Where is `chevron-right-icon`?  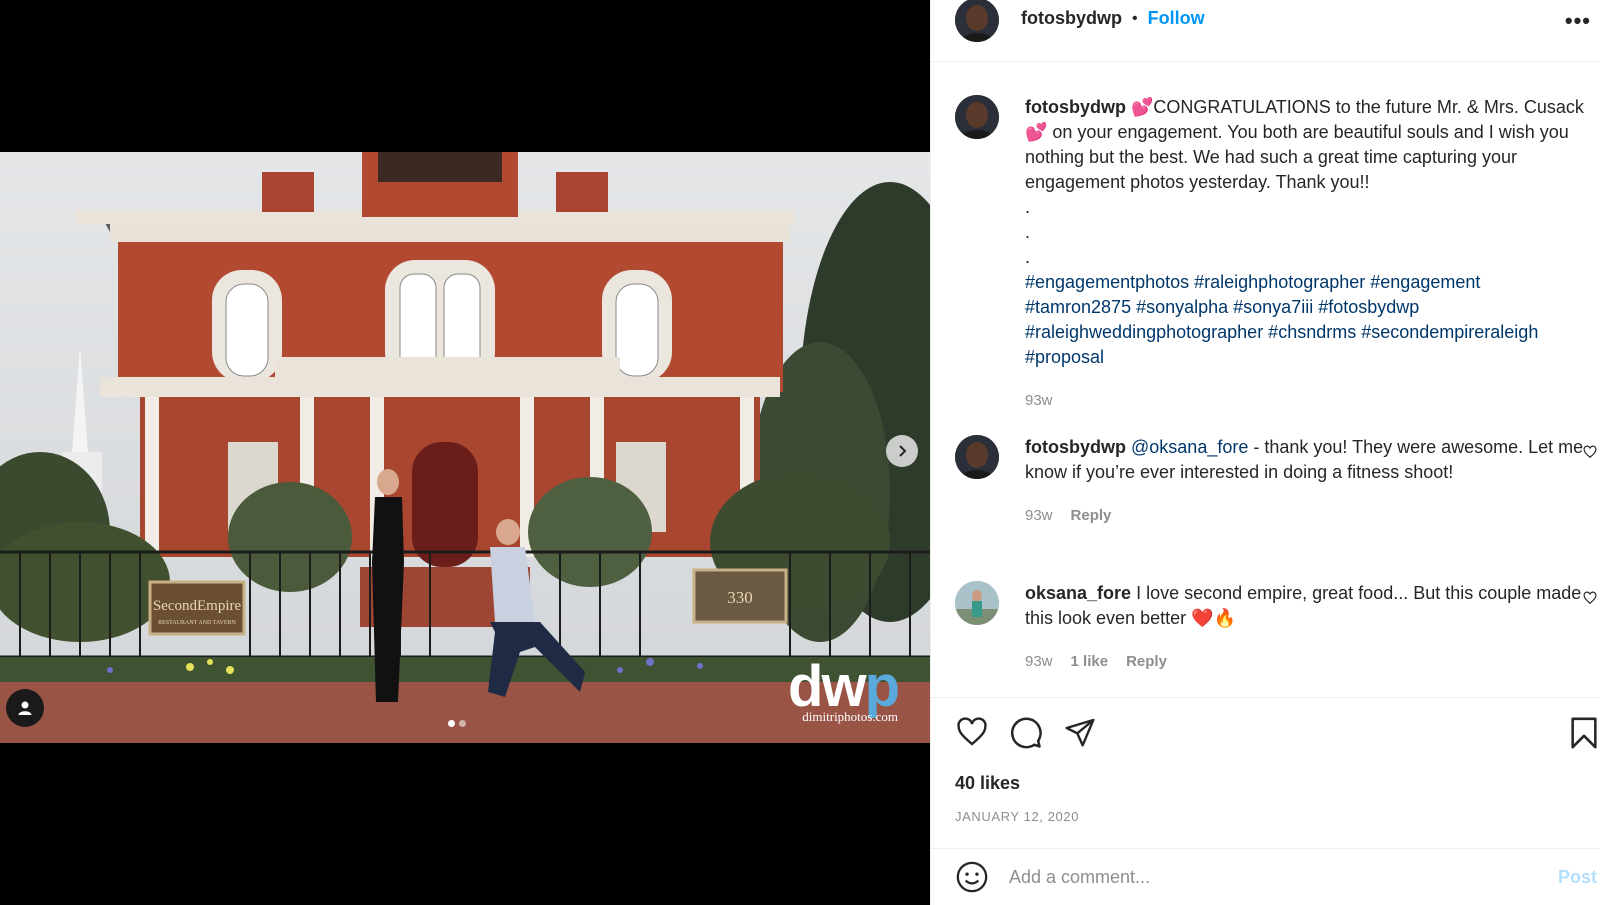
chevron-right-icon is located at coordinates (903, 451).